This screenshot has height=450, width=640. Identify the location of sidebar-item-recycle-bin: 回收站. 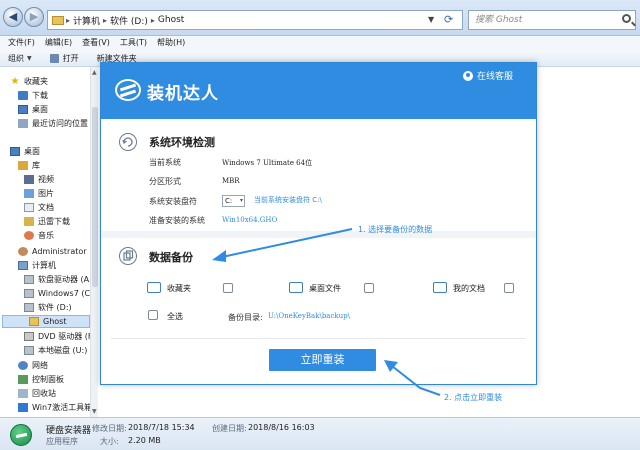
(37, 393).